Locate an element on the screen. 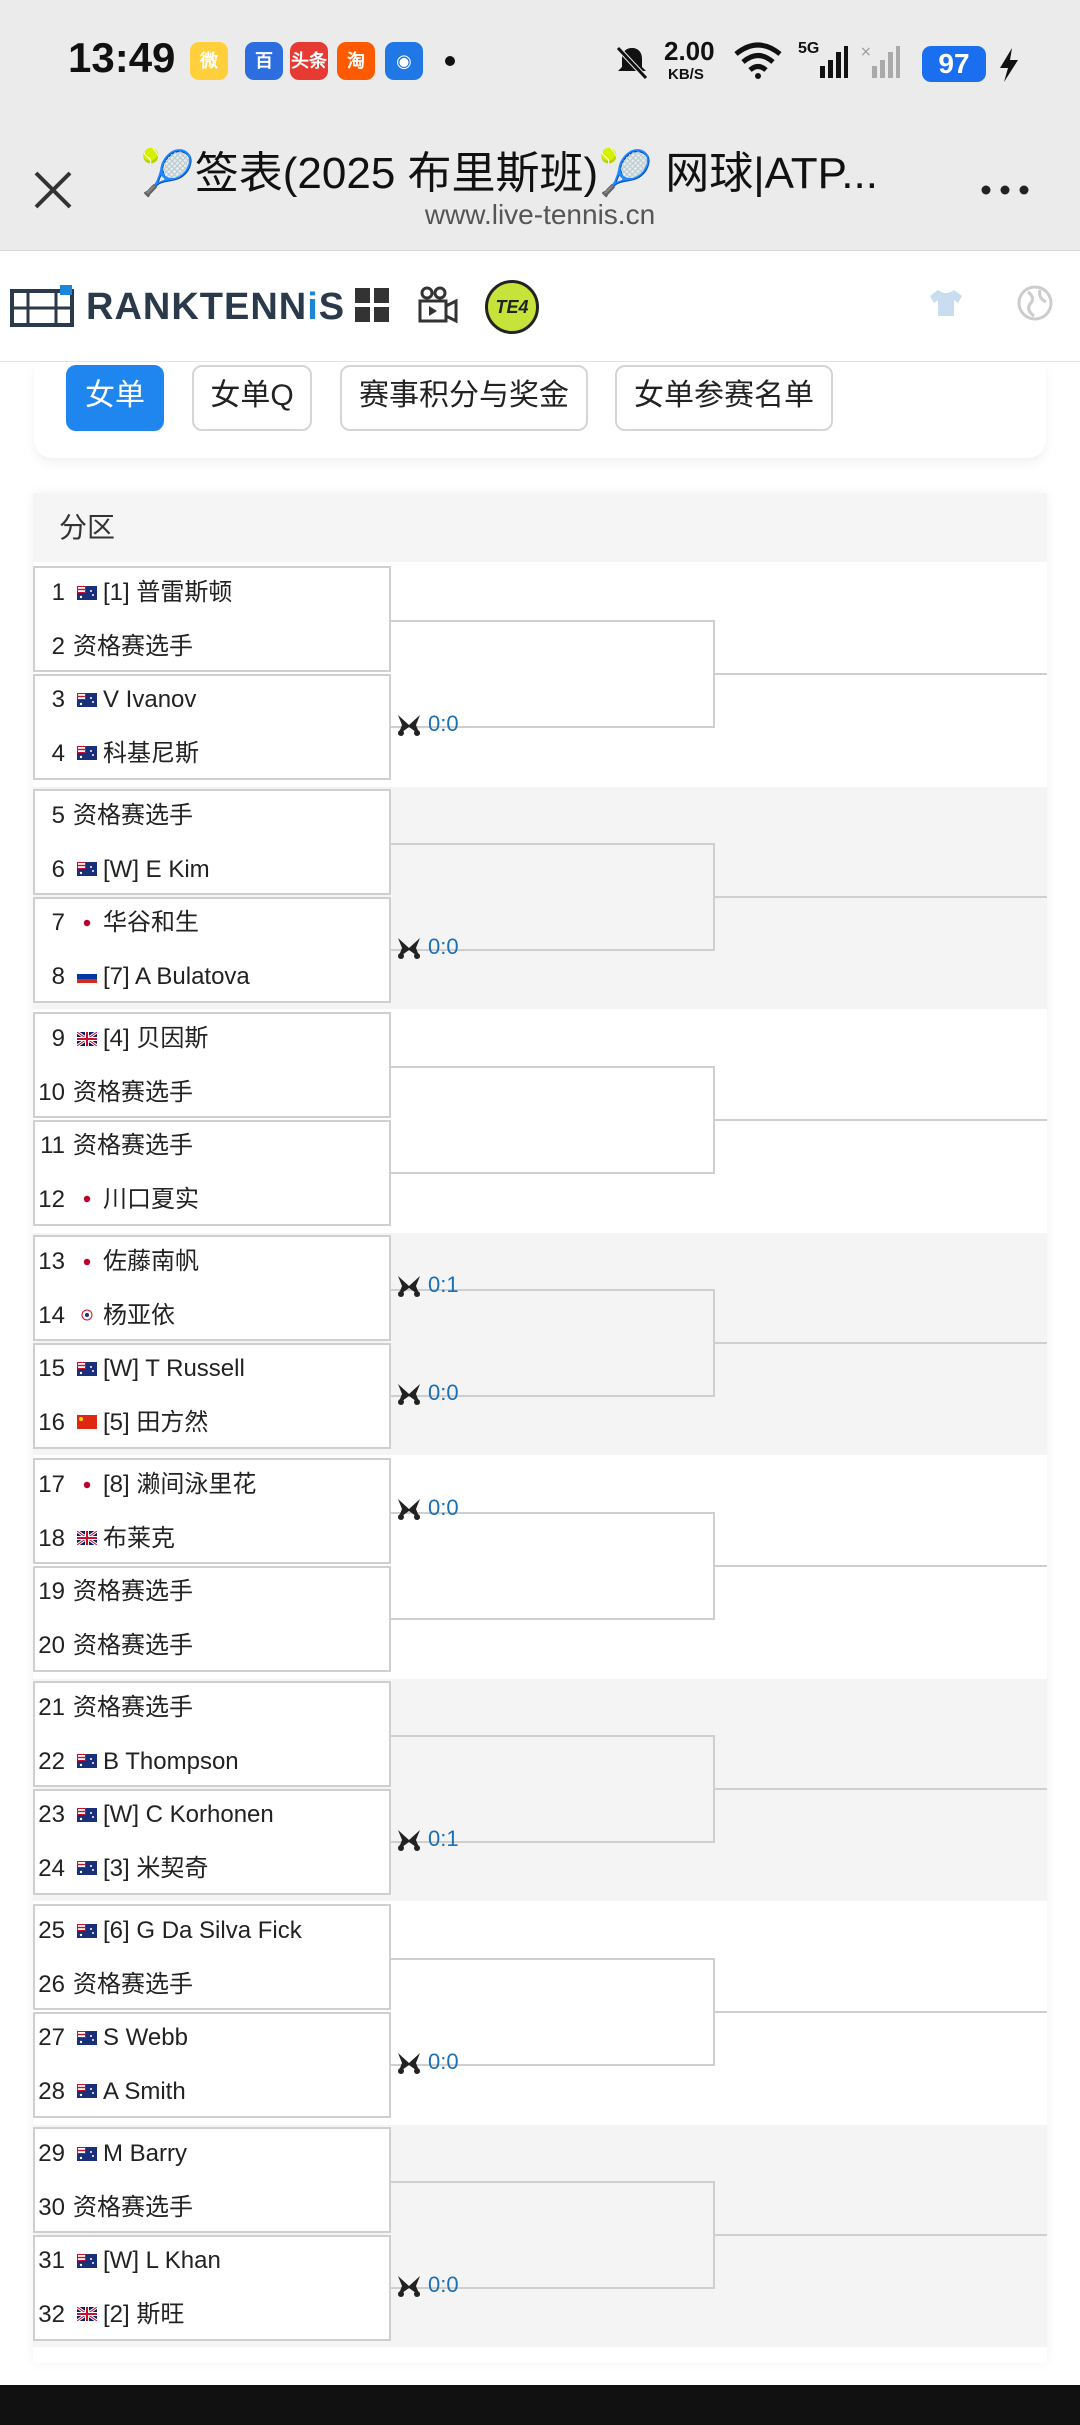 The height and width of the screenshot is (2425, 1080). player-entry: 29 M Barry is located at coordinates (110, 2154).